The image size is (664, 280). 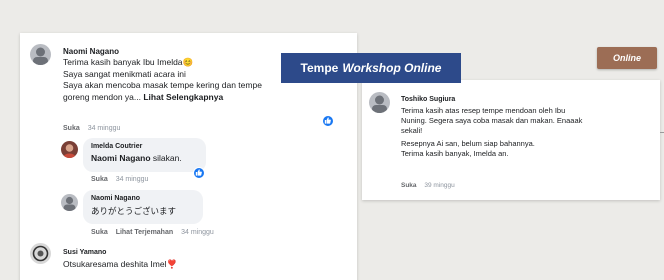 What do you see at coordinates (412, 130) in the screenshot?
I see `comment-line: sekali!` at bounding box center [412, 130].